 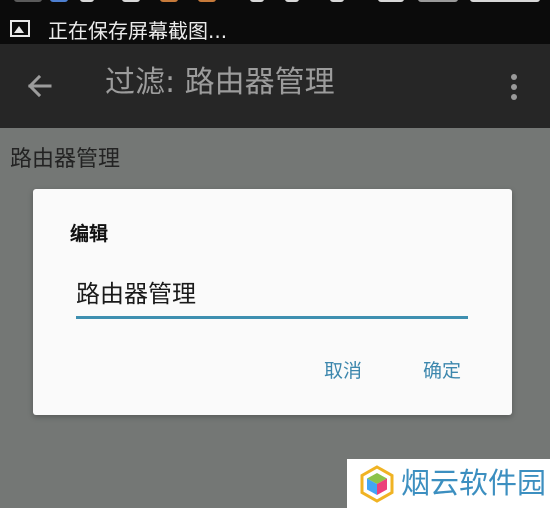 What do you see at coordinates (65, 160) in the screenshot?
I see `list-item: 路由器管理` at bounding box center [65, 160].